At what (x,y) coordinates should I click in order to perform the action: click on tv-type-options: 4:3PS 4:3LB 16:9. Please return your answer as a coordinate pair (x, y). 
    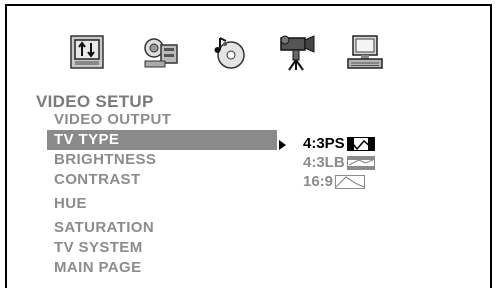
    Looking at the image, I should click on (339, 162).